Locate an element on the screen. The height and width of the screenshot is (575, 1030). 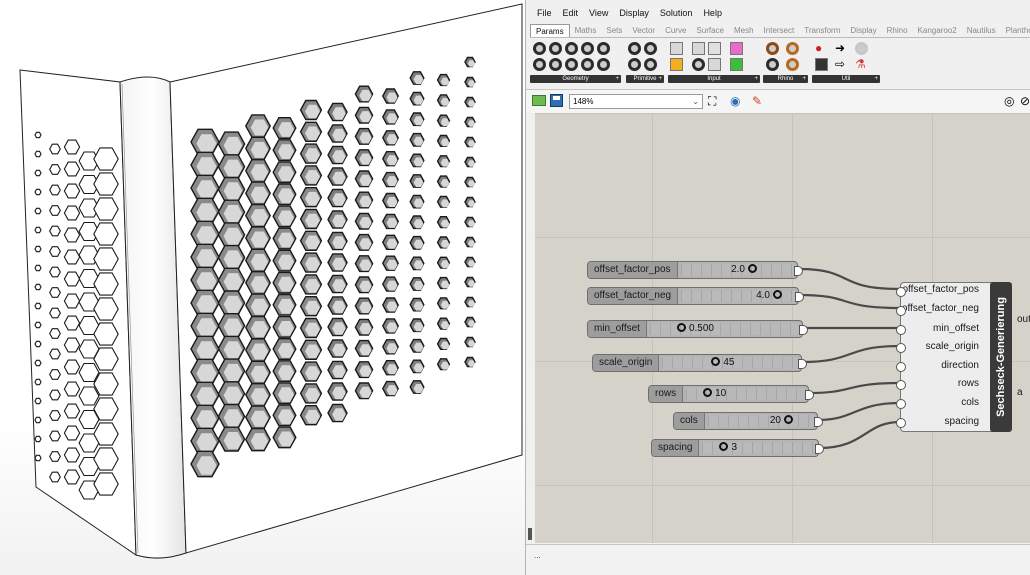
tab-vector: Vector is located at coordinates (643, 30).